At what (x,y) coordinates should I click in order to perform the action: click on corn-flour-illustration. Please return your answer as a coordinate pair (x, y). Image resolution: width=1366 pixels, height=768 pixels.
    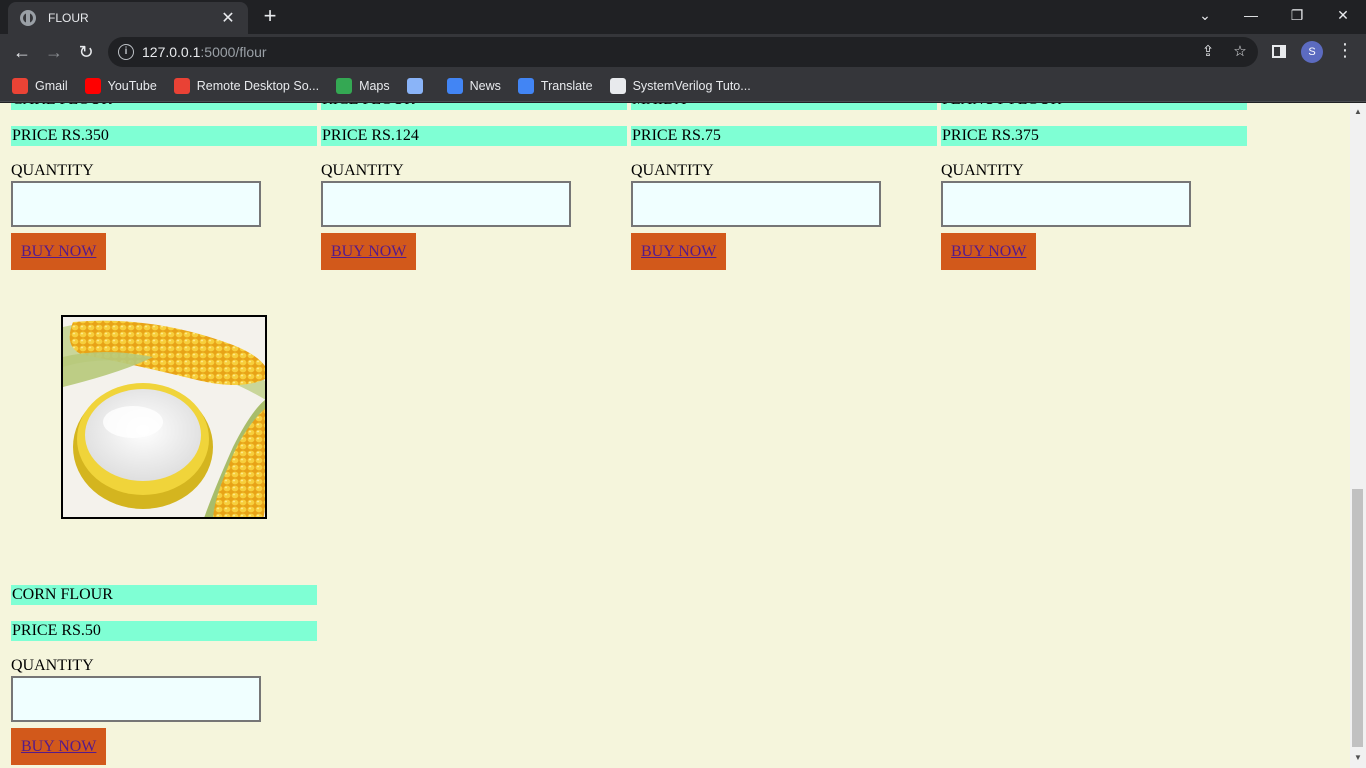
    Looking at the image, I should click on (164, 417).